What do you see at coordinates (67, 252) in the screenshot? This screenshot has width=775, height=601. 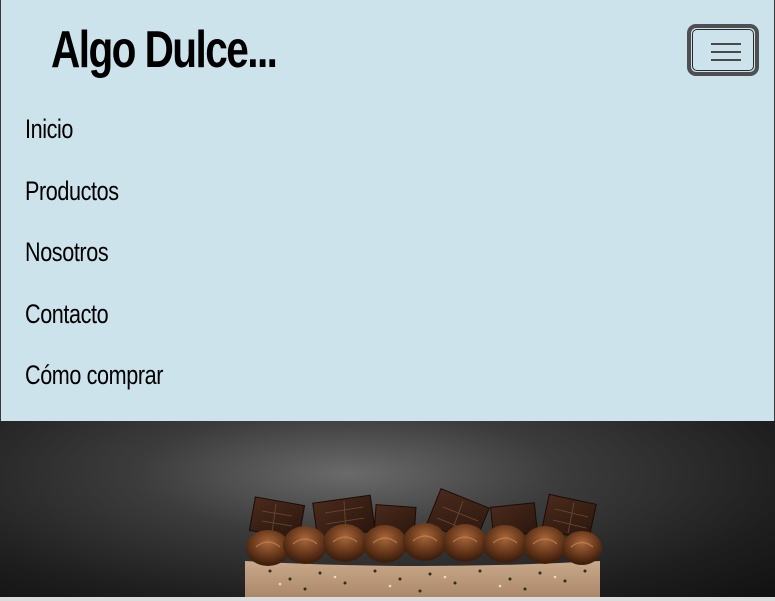 I see `nav-link-nosotros: Nosotros` at bounding box center [67, 252].